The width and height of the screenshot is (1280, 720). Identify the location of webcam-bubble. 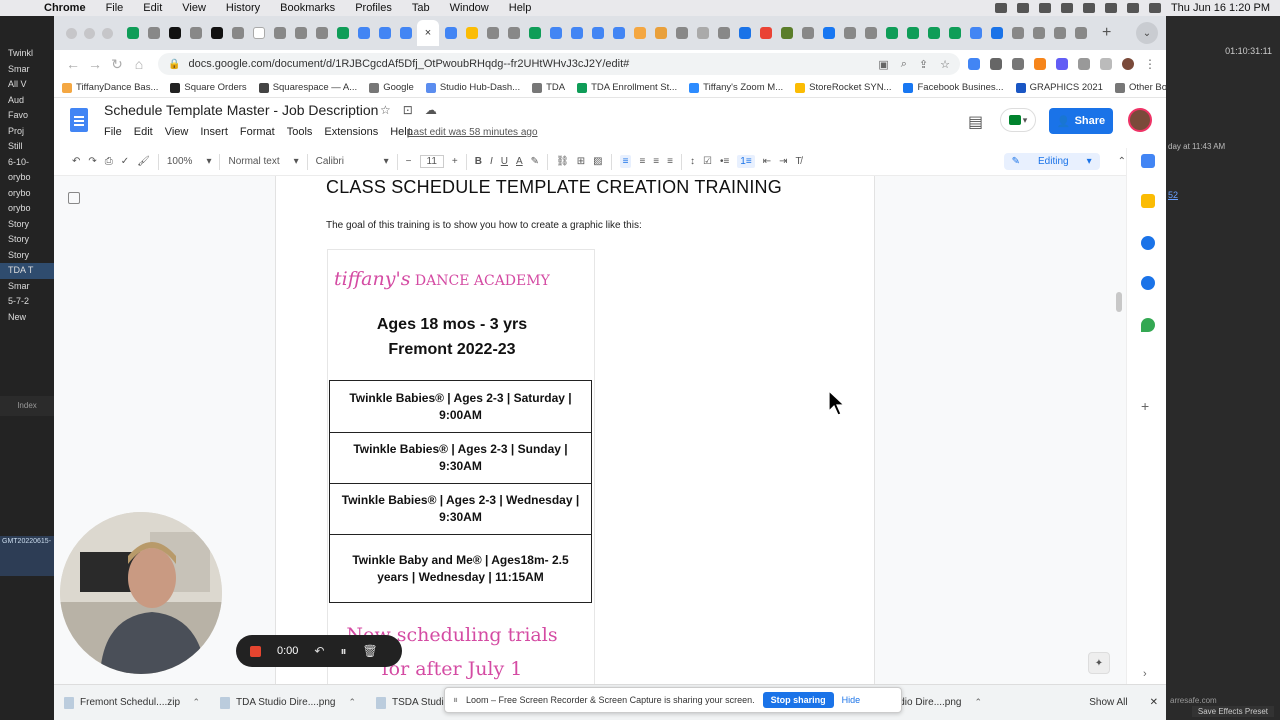
(141, 593).